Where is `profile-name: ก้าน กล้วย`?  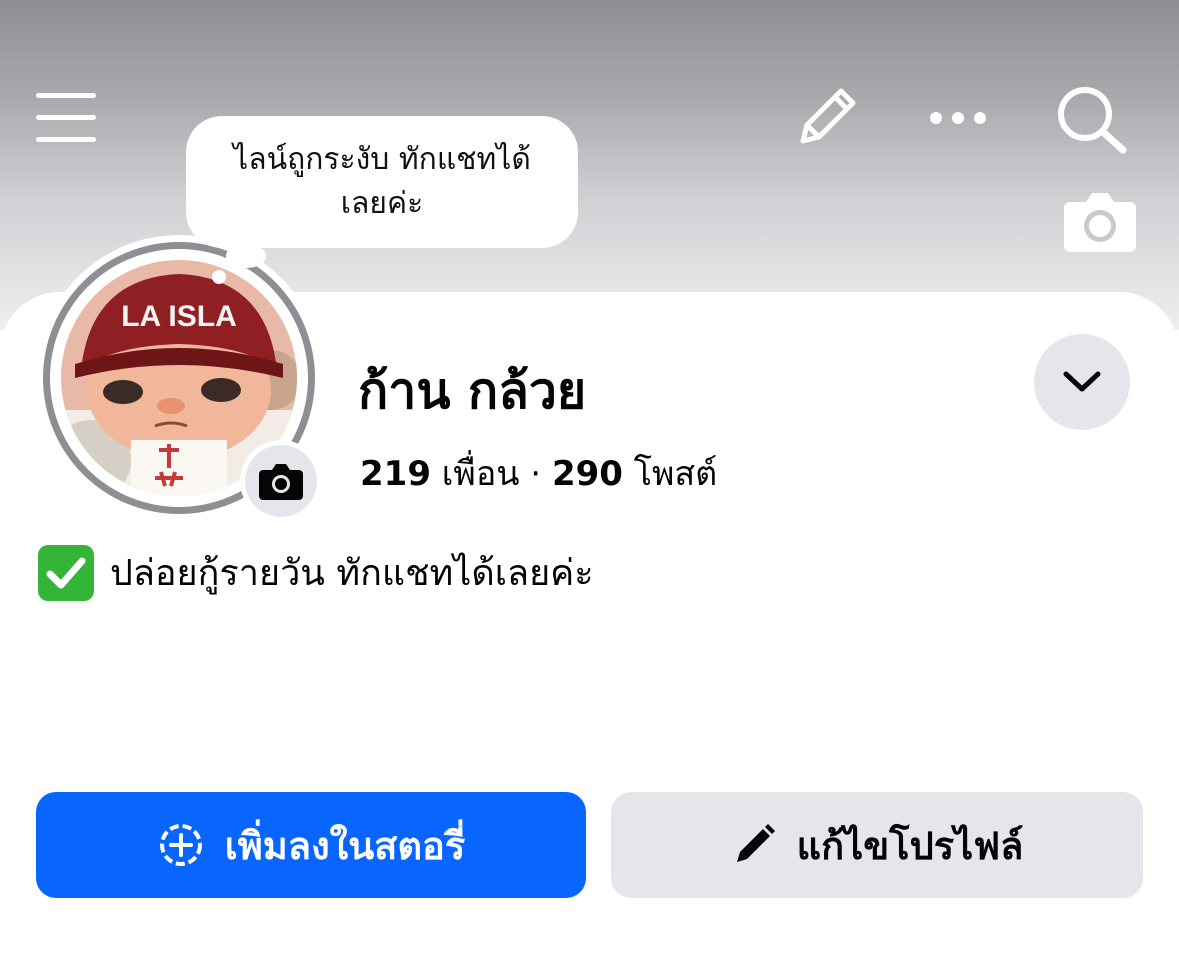 profile-name: ก้าน กล้วย is located at coordinates (472, 391).